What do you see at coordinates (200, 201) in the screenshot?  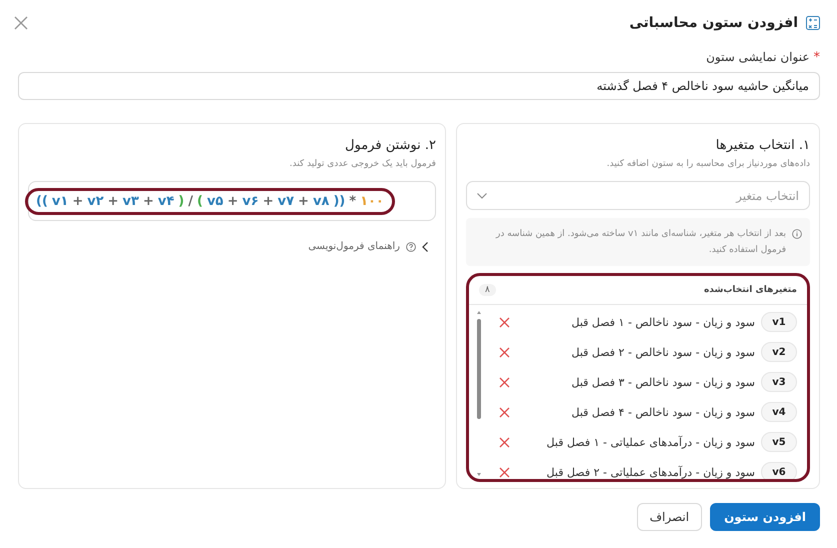 I see `formula-token: (` at bounding box center [200, 201].